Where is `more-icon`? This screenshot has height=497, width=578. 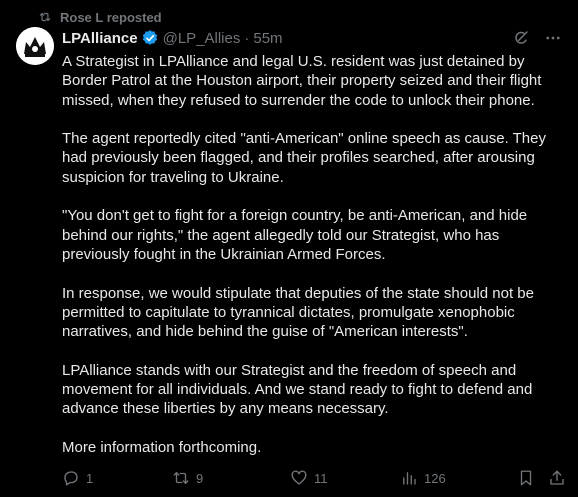
more-icon is located at coordinates (553, 38).